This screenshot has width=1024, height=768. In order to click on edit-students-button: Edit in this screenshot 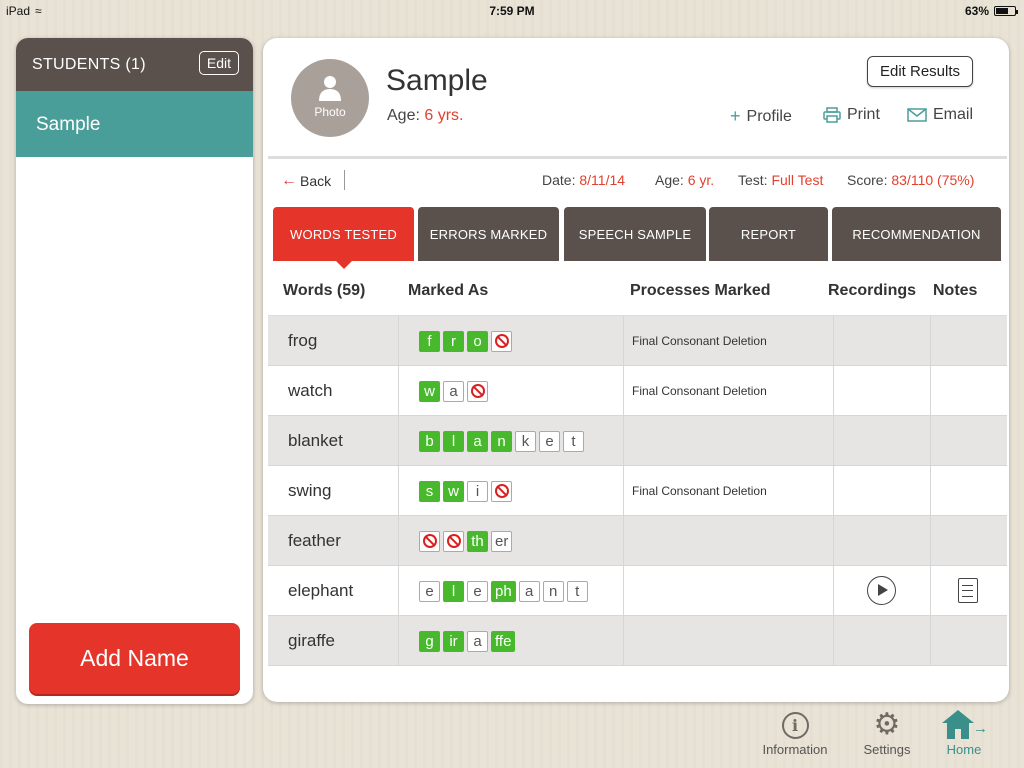, I will do `click(218, 63)`.